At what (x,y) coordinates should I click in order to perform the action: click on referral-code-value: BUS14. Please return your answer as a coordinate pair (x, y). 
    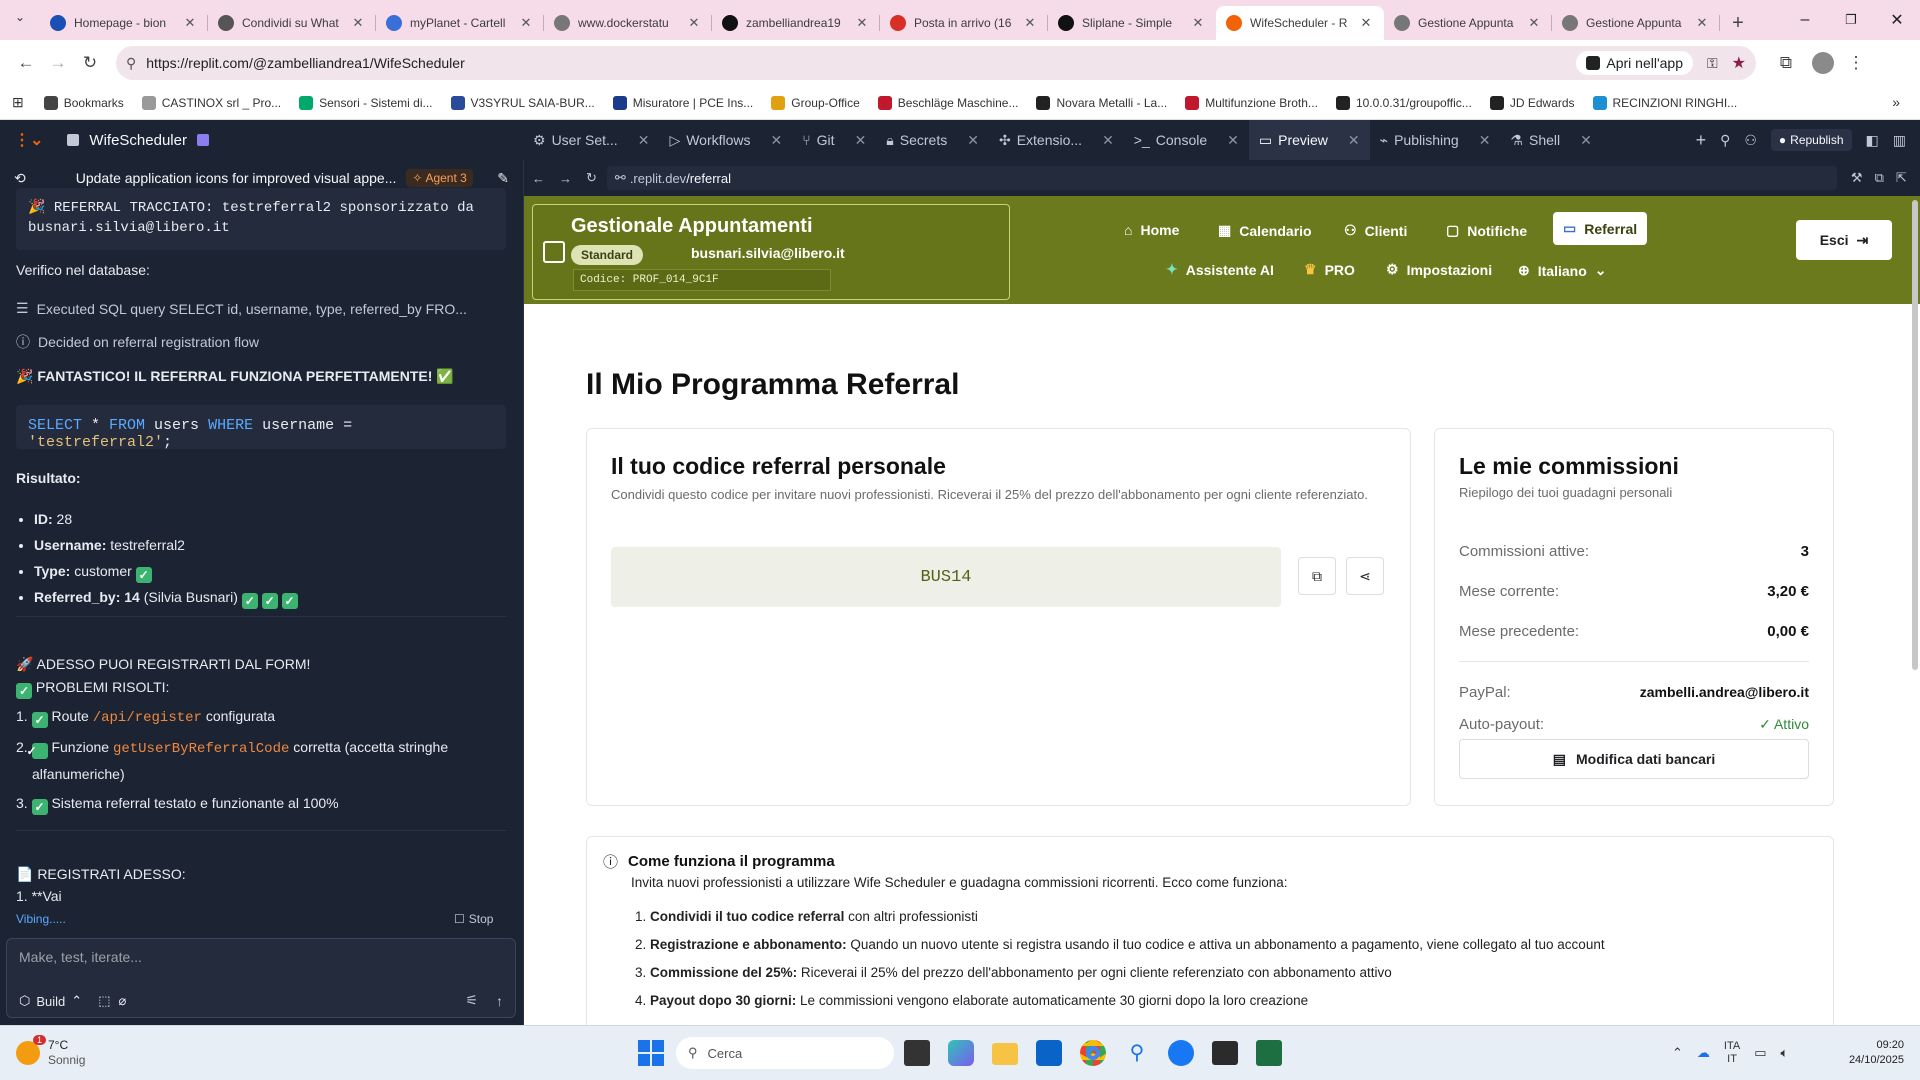
    Looking at the image, I should click on (946, 577).